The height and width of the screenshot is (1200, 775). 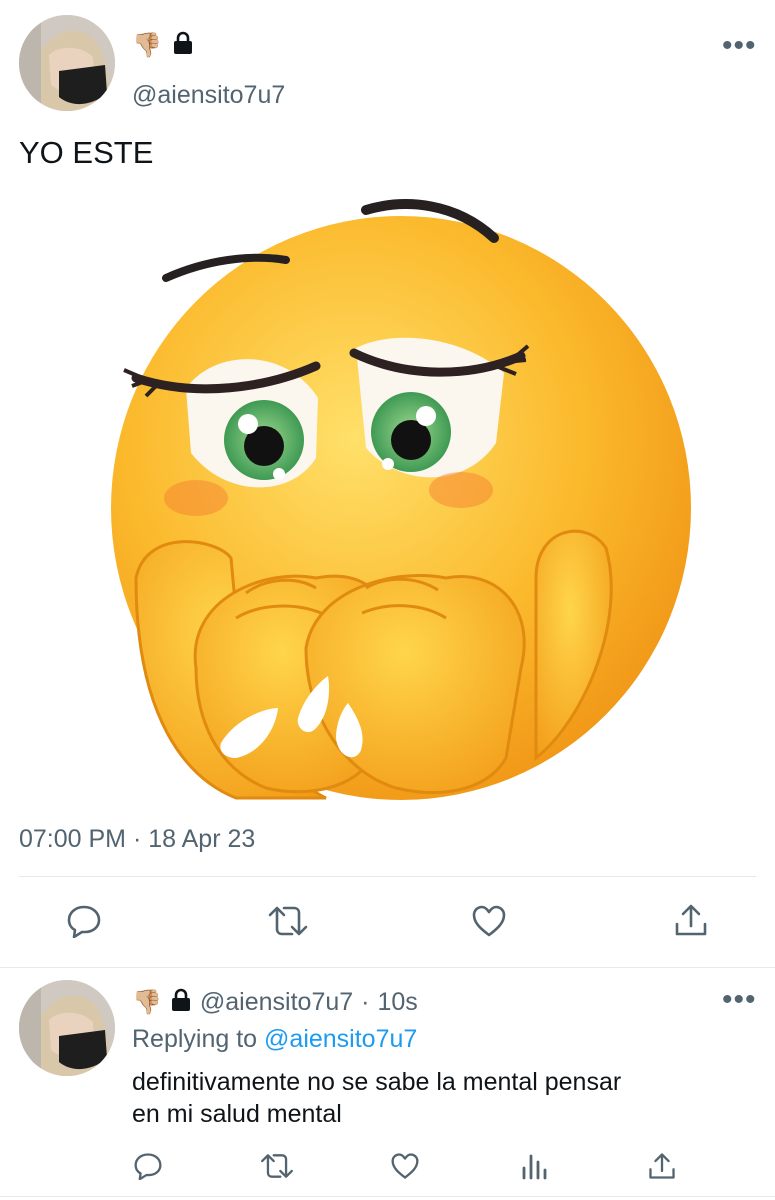 I want to click on tweet-timestamp: 07:00 PM · 18 Apr 23, so click(x=137, y=839).